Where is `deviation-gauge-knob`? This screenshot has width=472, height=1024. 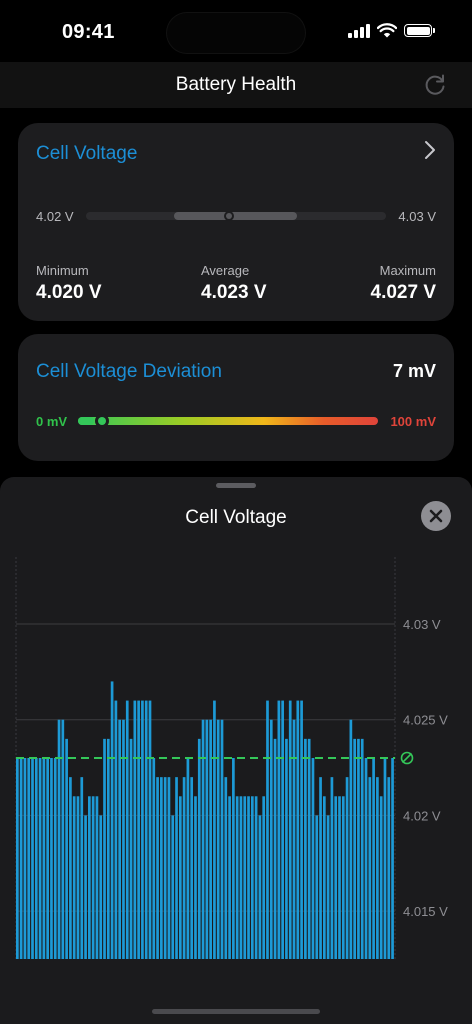
deviation-gauge-knob is located at coordinates (102, 421).